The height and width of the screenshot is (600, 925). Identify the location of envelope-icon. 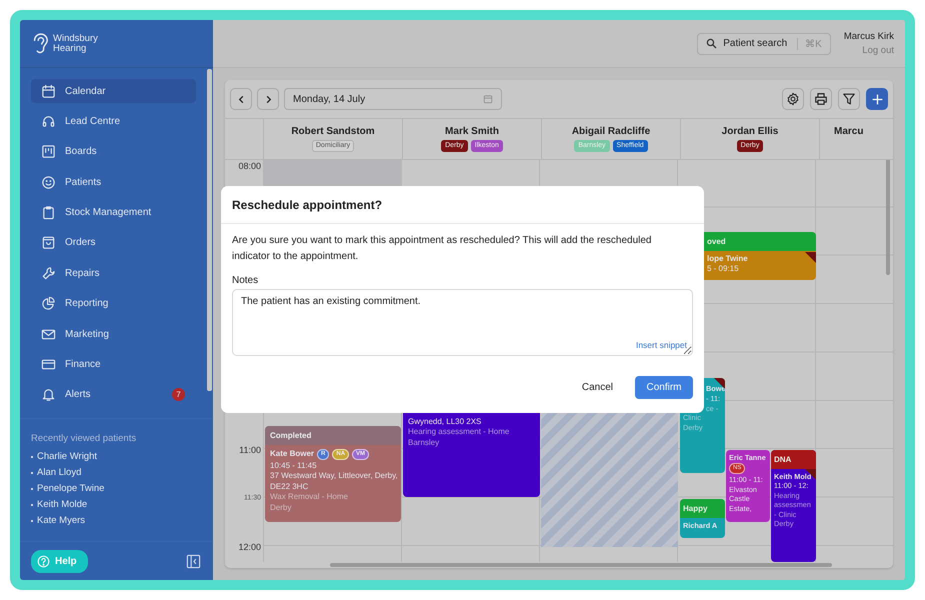
(48, 334).